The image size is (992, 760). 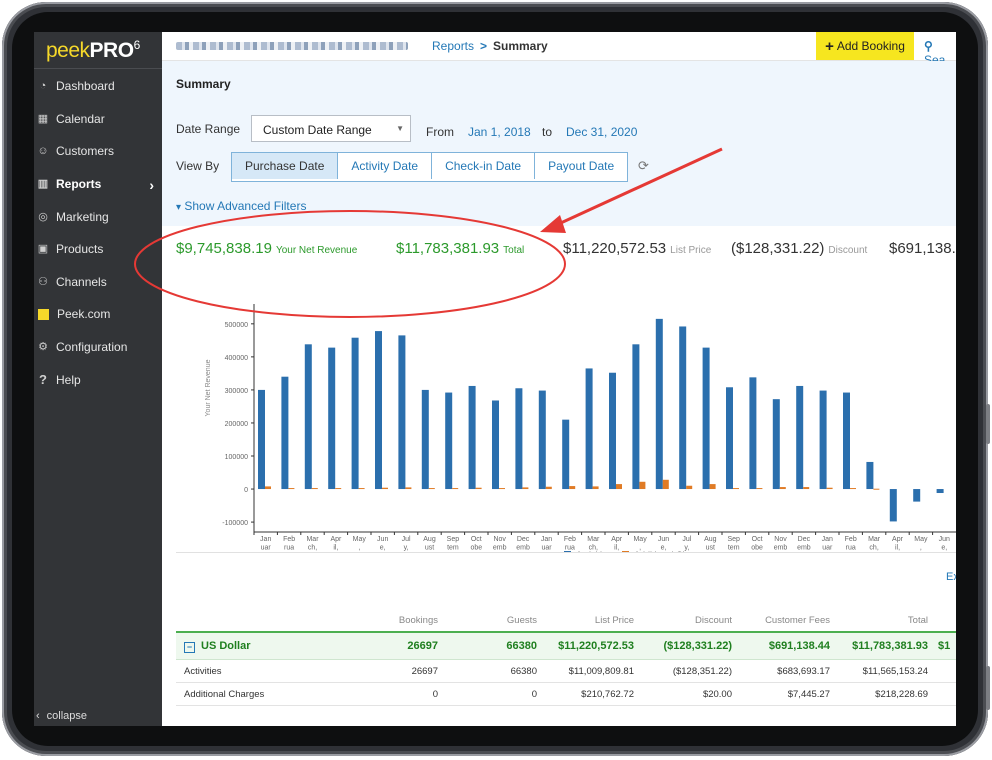 What do you see at coordinates (757, 539) in the screenshot?
I see `x-tick-label: Oct` at bounding box center [757, 539].